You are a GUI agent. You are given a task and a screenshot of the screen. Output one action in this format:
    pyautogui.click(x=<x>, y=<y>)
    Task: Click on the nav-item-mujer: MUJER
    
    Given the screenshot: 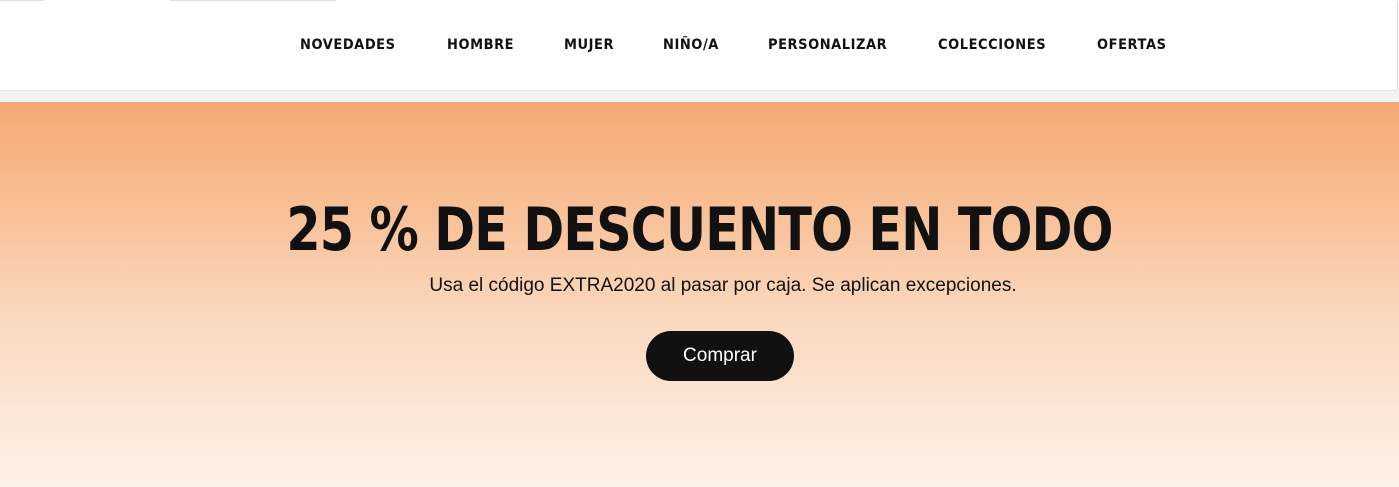 What is the action you would take?
    pyautogui.click(x=589, y=45)
    